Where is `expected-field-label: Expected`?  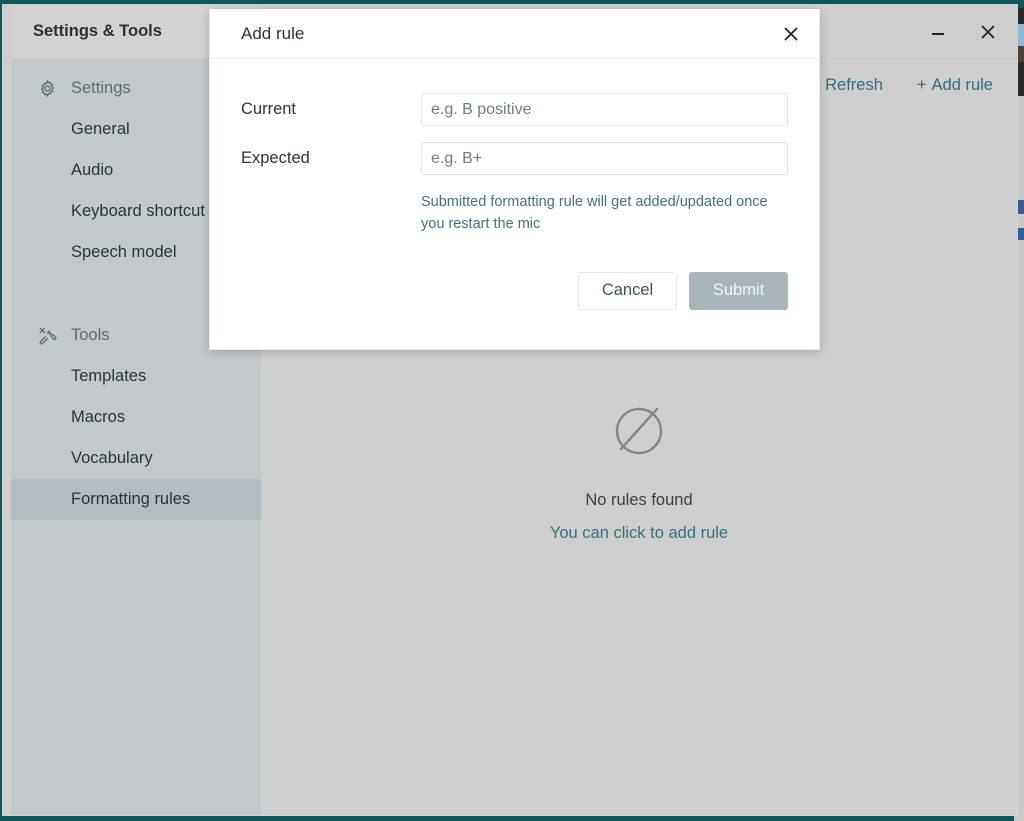
expected-field-label: Expected is located at coordinates (275, 158).